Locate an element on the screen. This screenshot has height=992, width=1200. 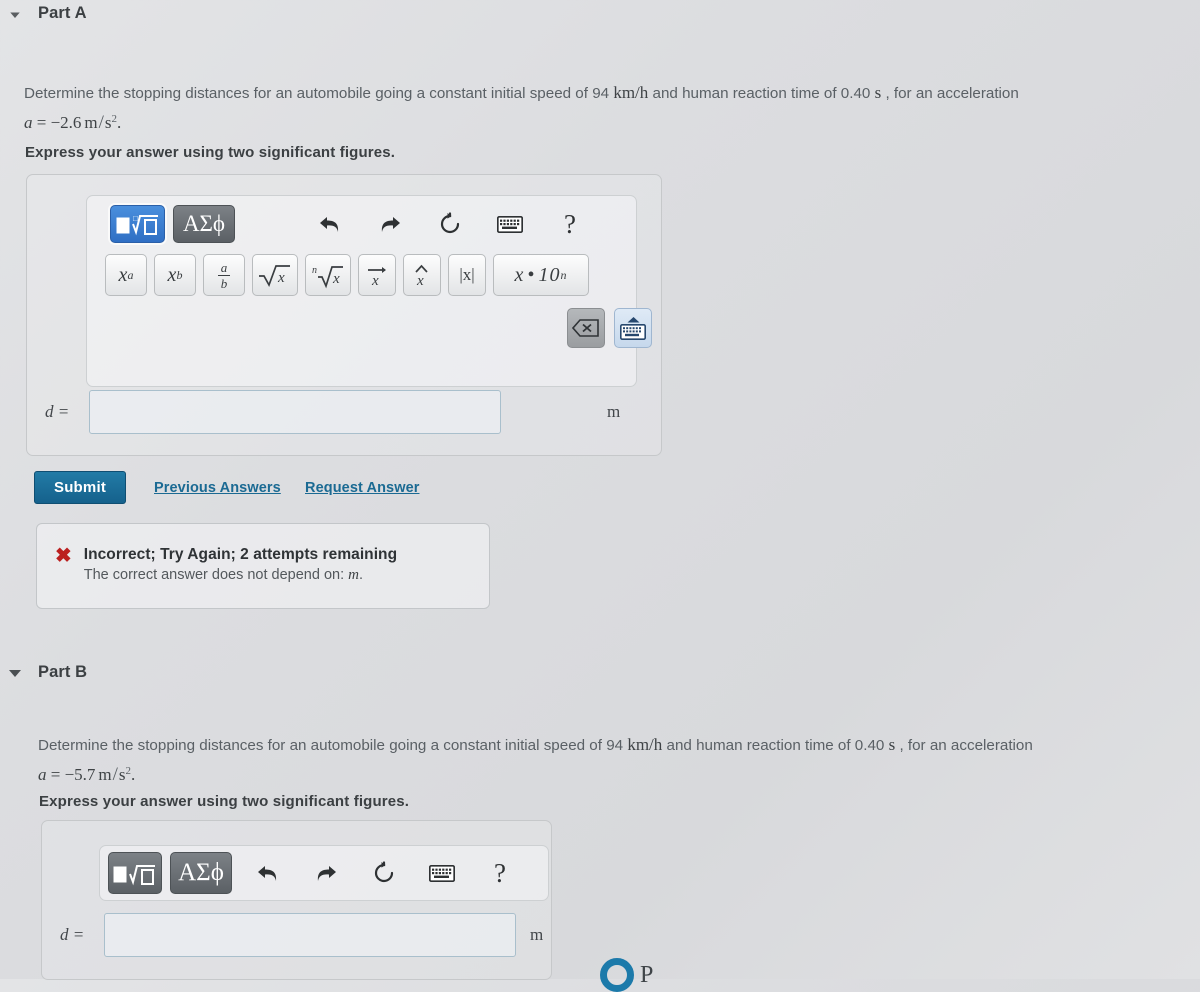
part-b-accel-unit-den: s is located at coordinates (122, 775).